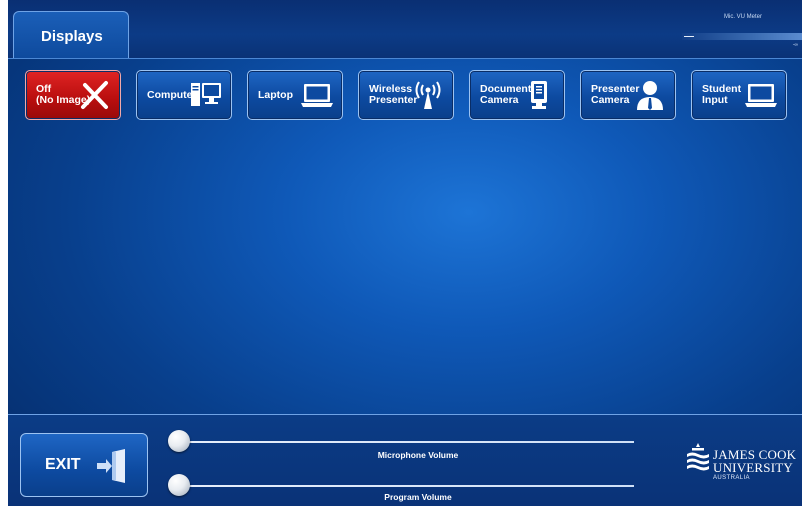 This screenshot has height=506, width=802. I want to click on program-volume-knob, so click(179, 485).